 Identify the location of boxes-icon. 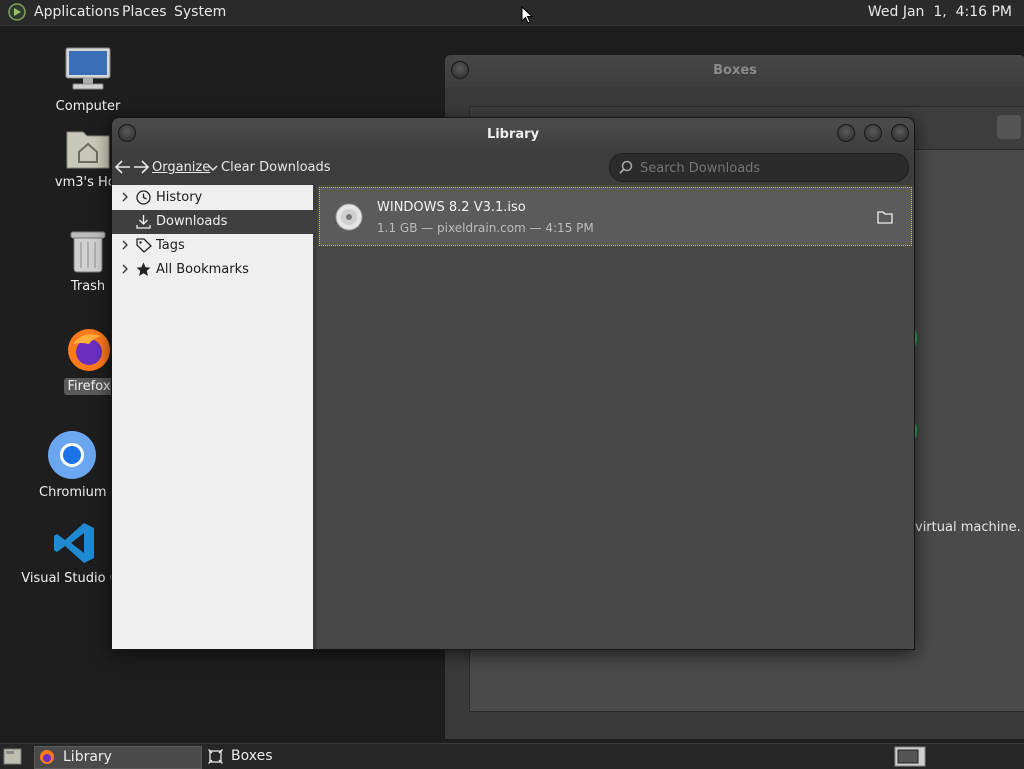
(215, 756).